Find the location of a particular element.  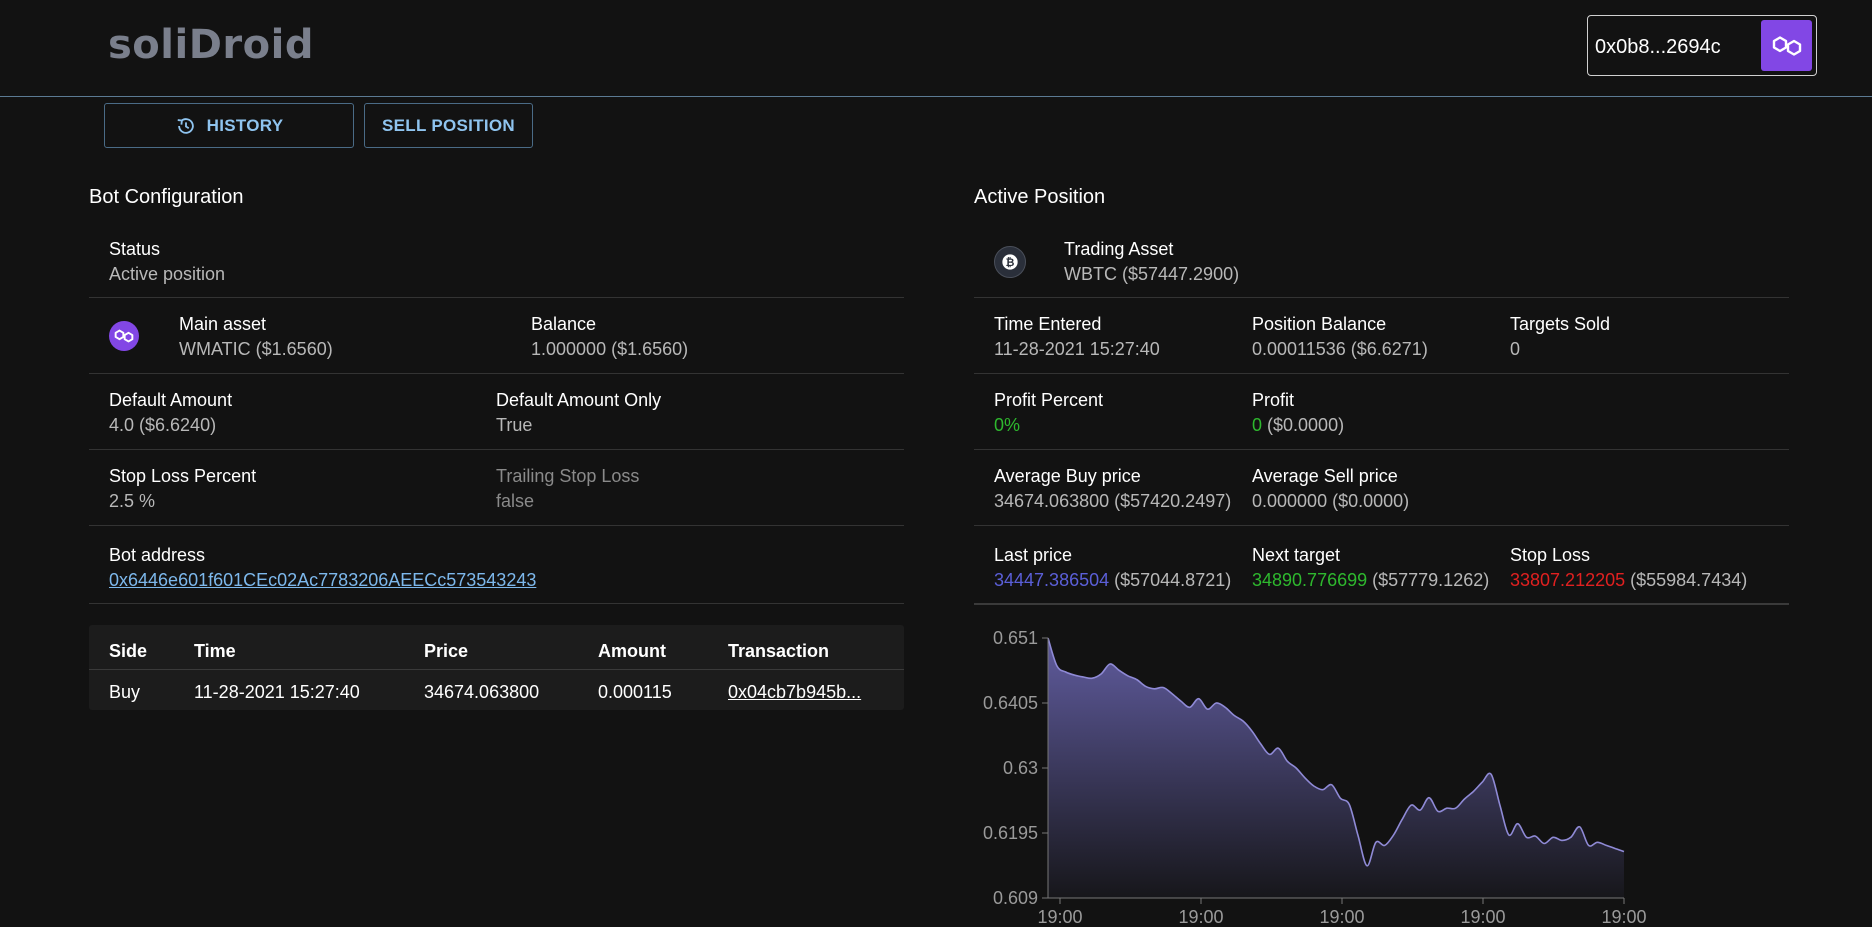

app-logo: soliDroid is located at coordinates (211, 45).